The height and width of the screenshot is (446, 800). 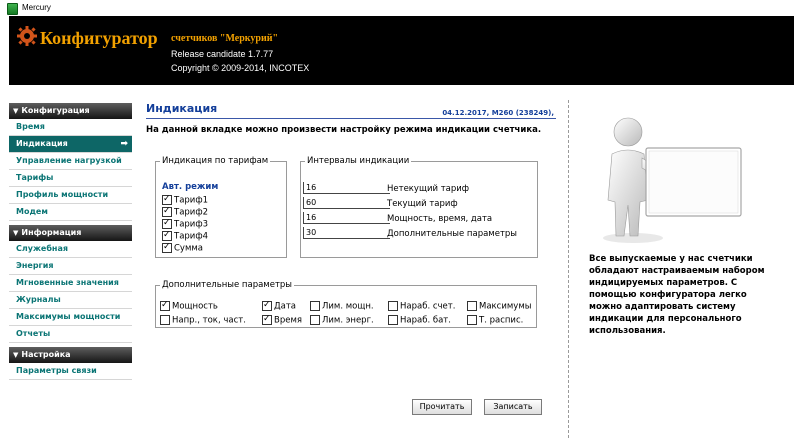 I want to click on arrow-right-icon: ➡, so click(x=124, y=144).